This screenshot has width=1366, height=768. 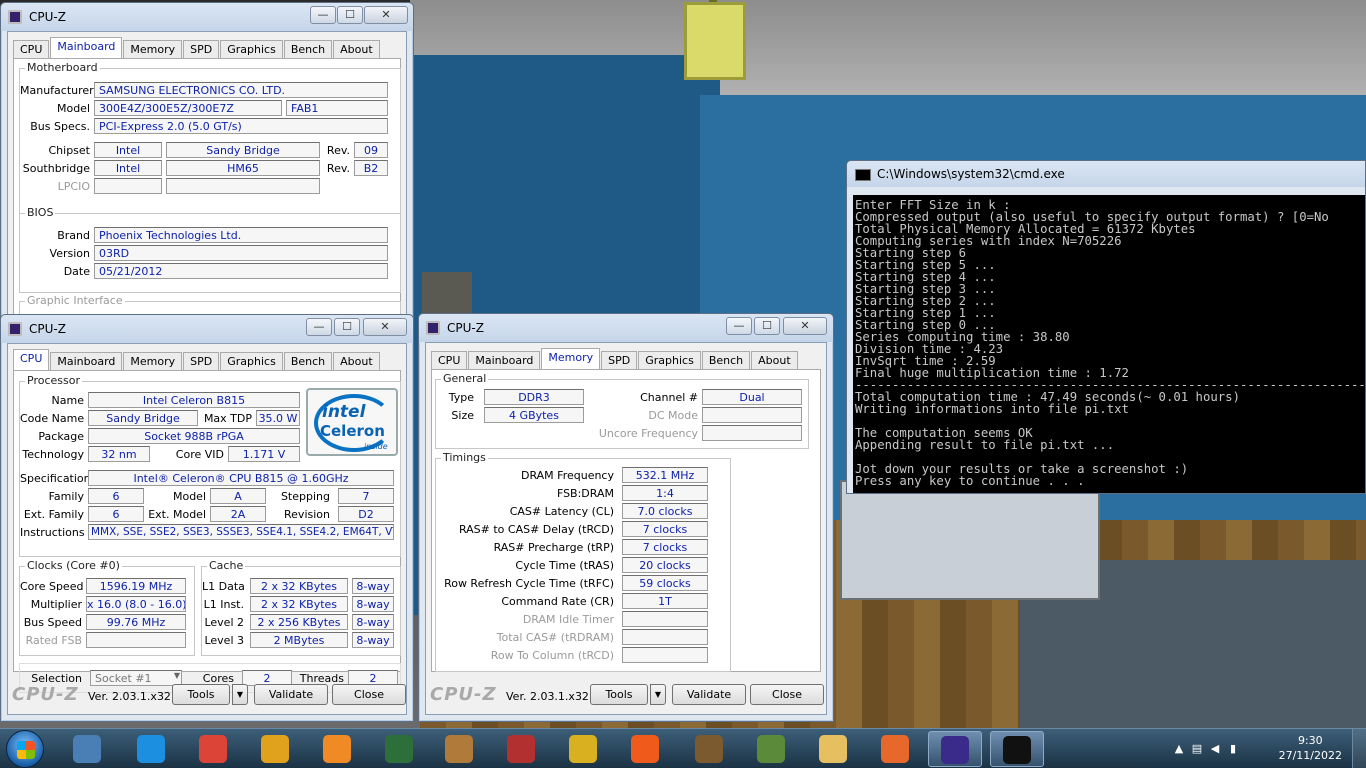 I want to click on timing-value: 1T, so click(x=665, y=601).